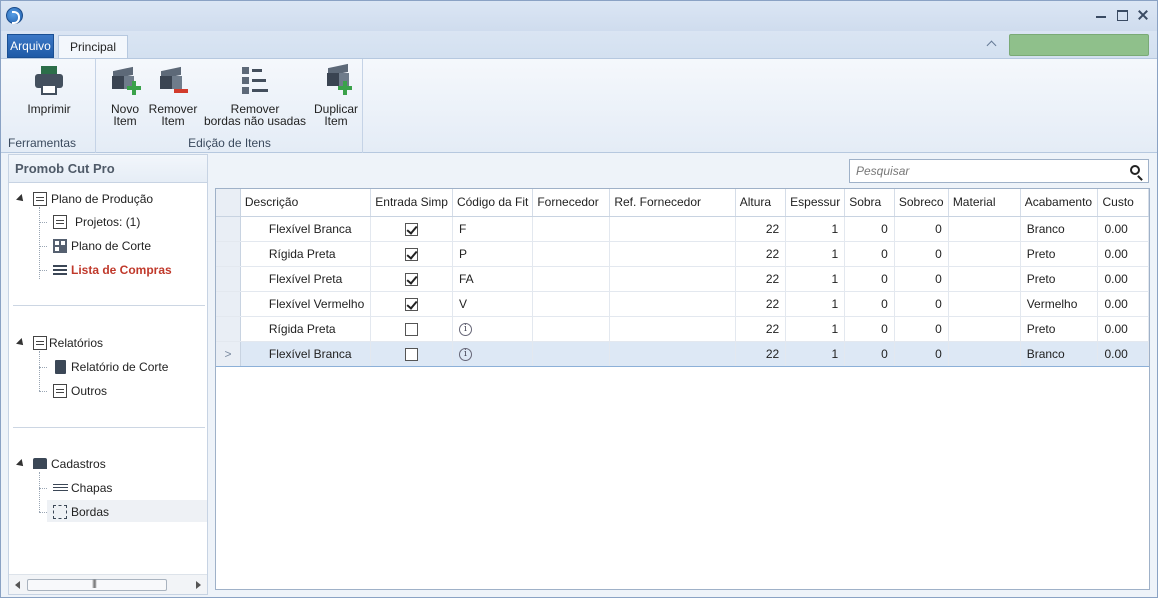 The image size is (1158, 598). I want to click on maximize-icon, so click(1122, 15).